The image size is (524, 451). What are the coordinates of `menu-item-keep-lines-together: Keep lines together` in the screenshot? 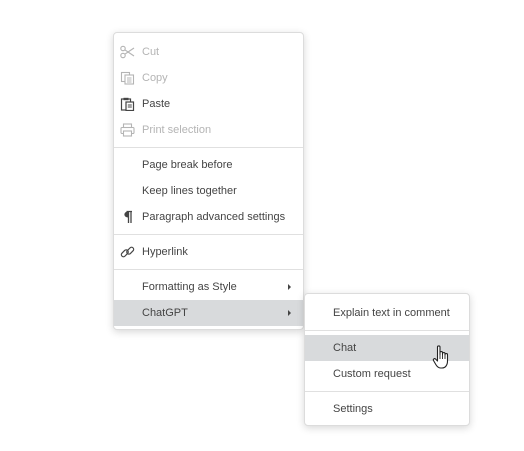 It's located at (208, 191).